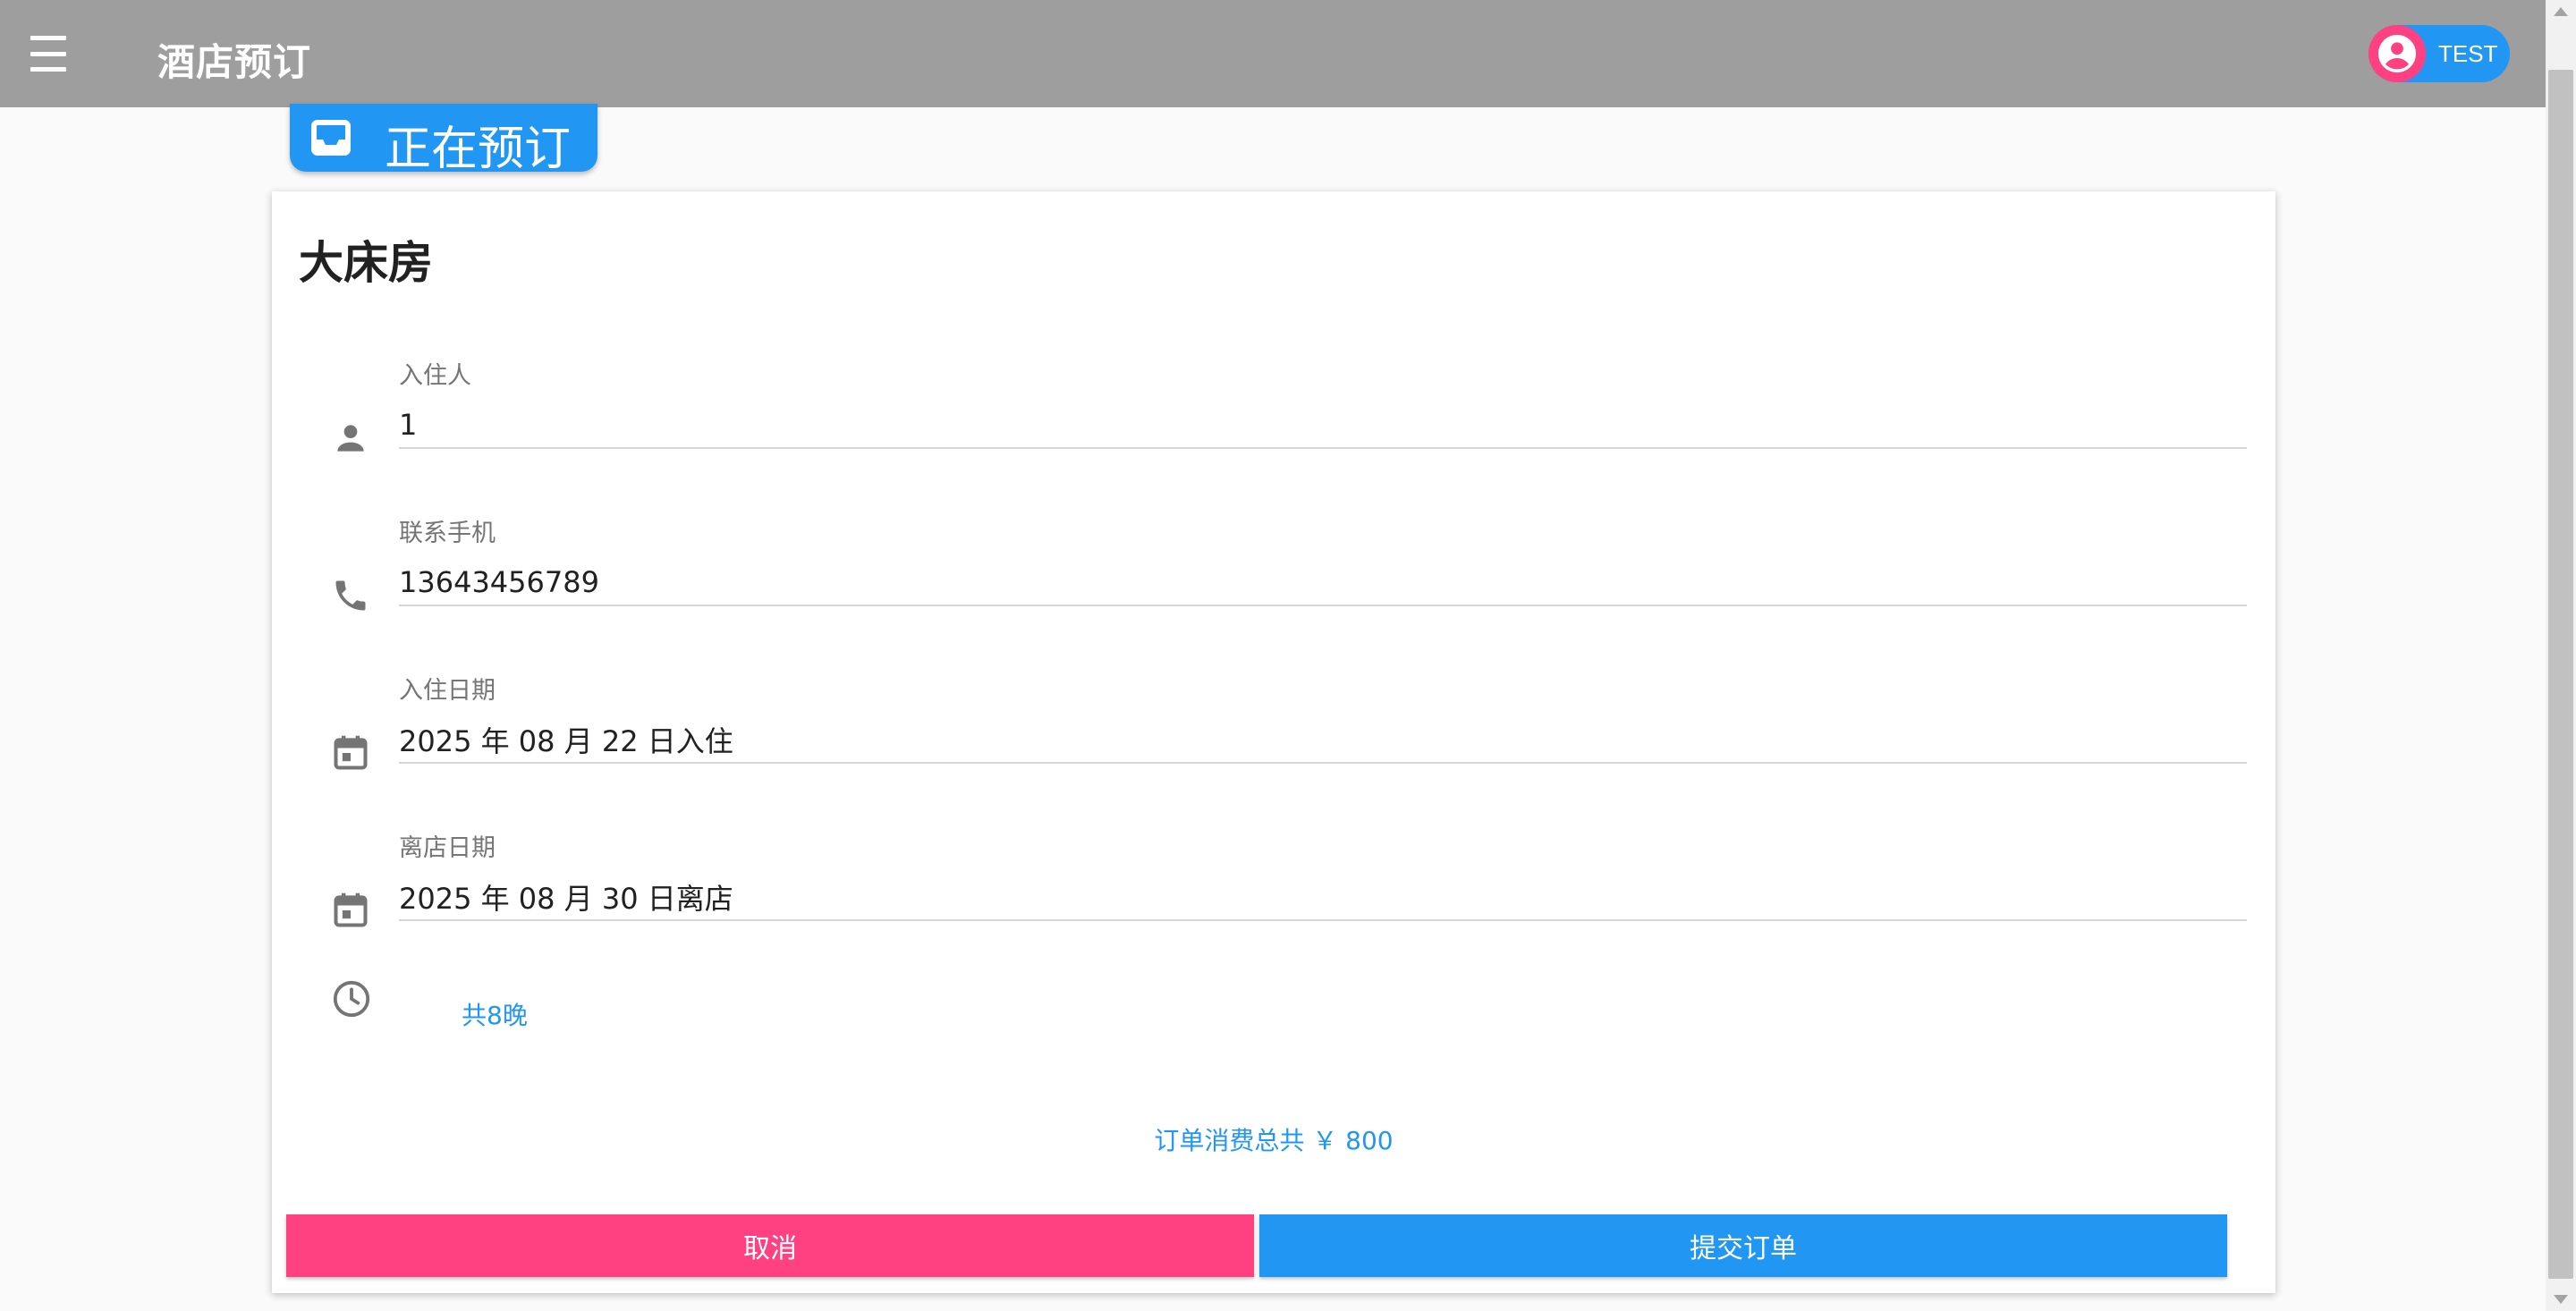 This screenshot has height=1311, width=2576. I want to click on cancel-button: 取消, so click(770, 1245).